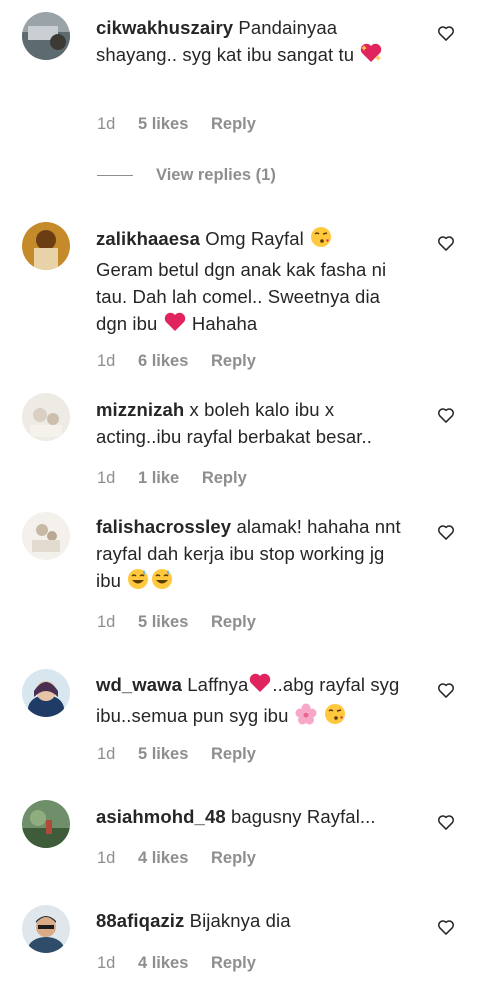 The height and width of the screenshot is (991, 493). What do you see at coordinates (216, 175) in the screenshot?
I see `view-replies-label: View replies (1)` at bounding box center [216, 175].